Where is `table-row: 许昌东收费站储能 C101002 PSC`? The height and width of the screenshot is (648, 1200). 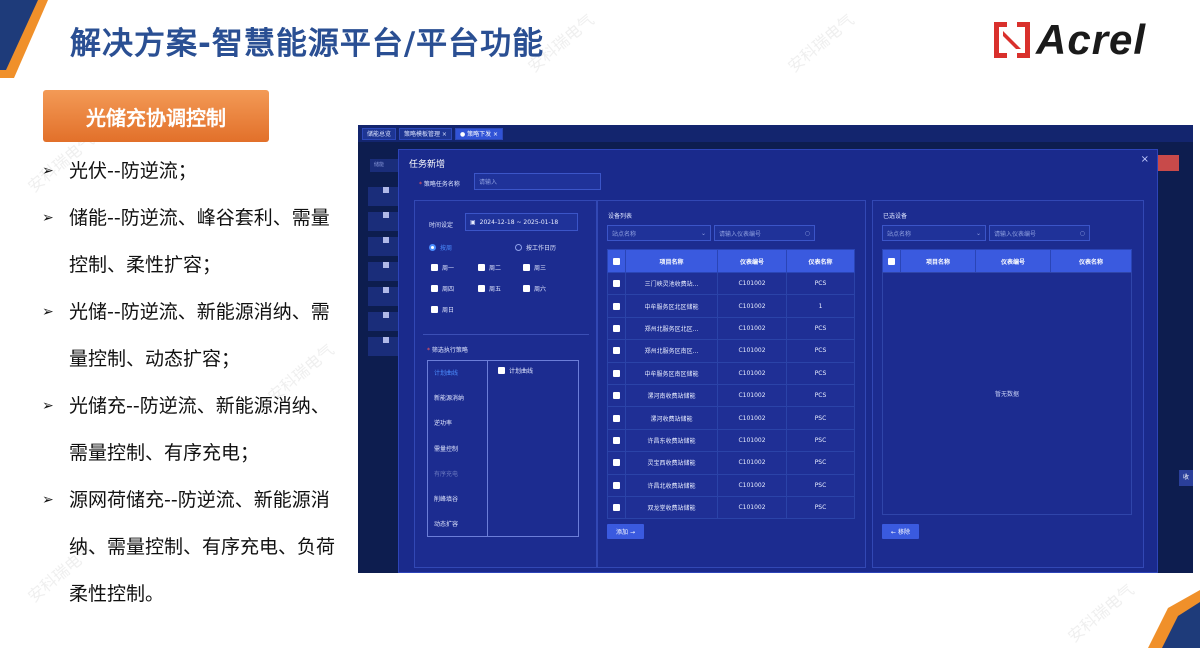
table-row: 许昌东收费站储能 C101002 PSC is located at coordinates (731, 440).